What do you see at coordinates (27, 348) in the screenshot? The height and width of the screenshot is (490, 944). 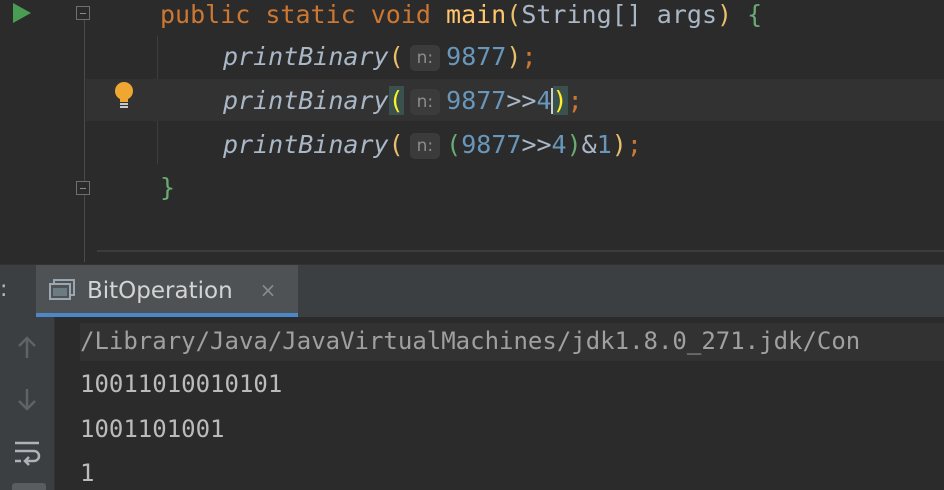 I see `arrow-up-icon` at bounding box center [27, 348].